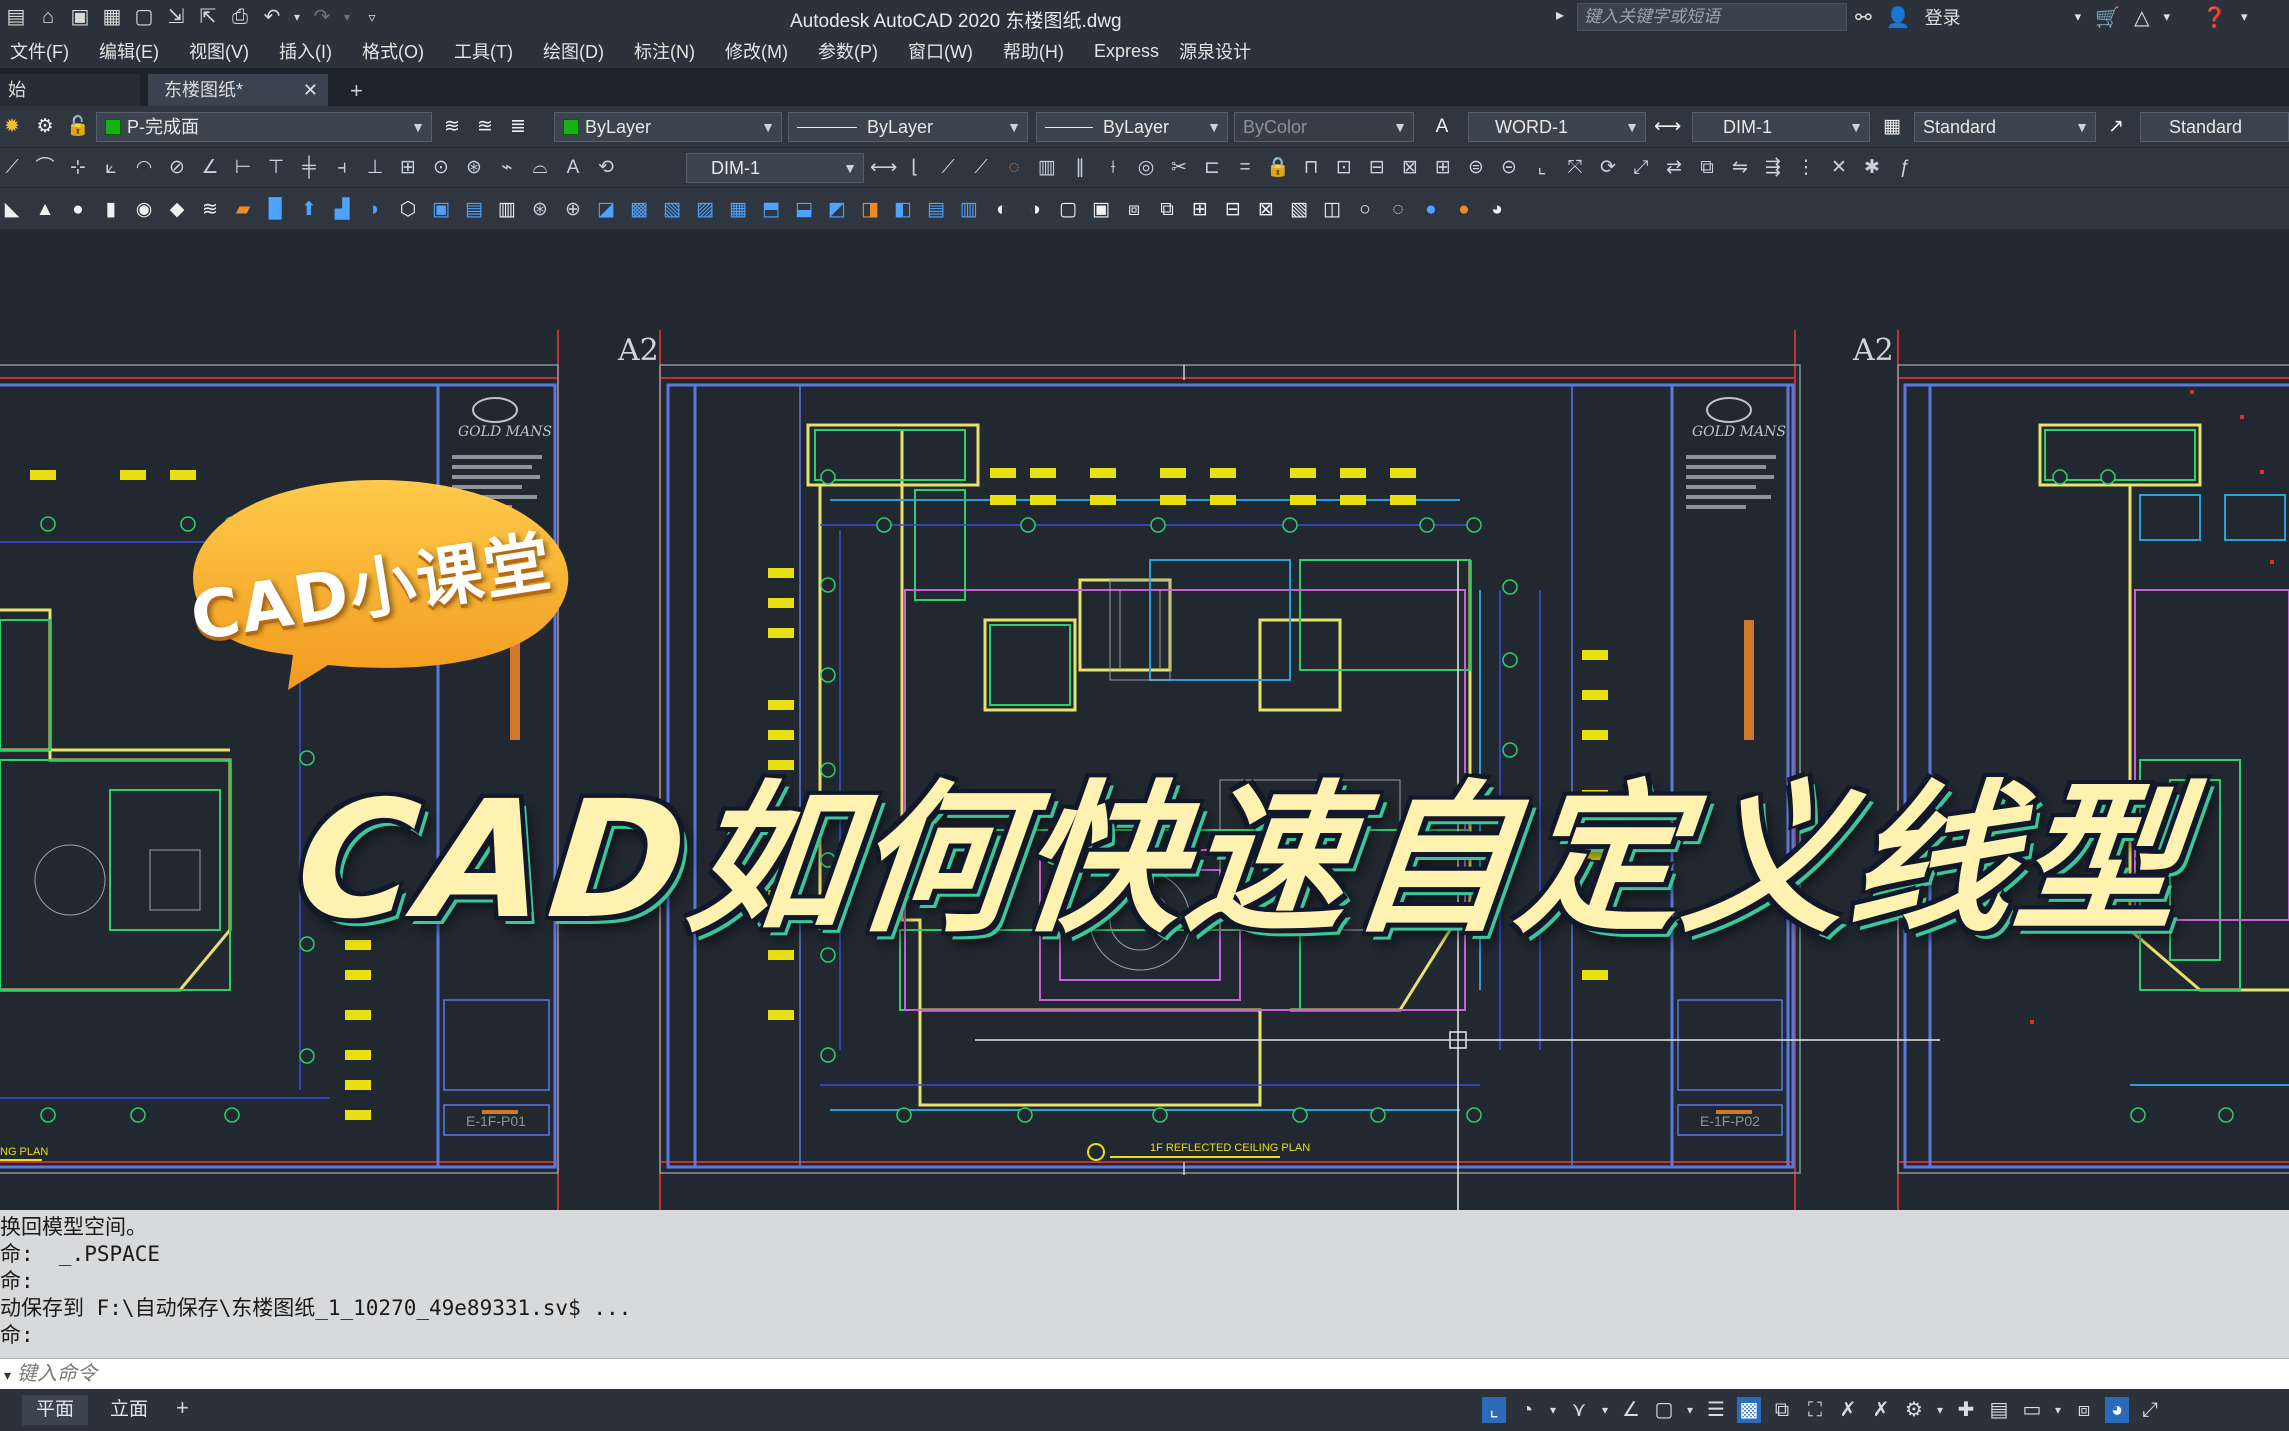 This screenshot has width=2289, height=1431. I want to click on dim-text-icon: A, so click(573, 168).